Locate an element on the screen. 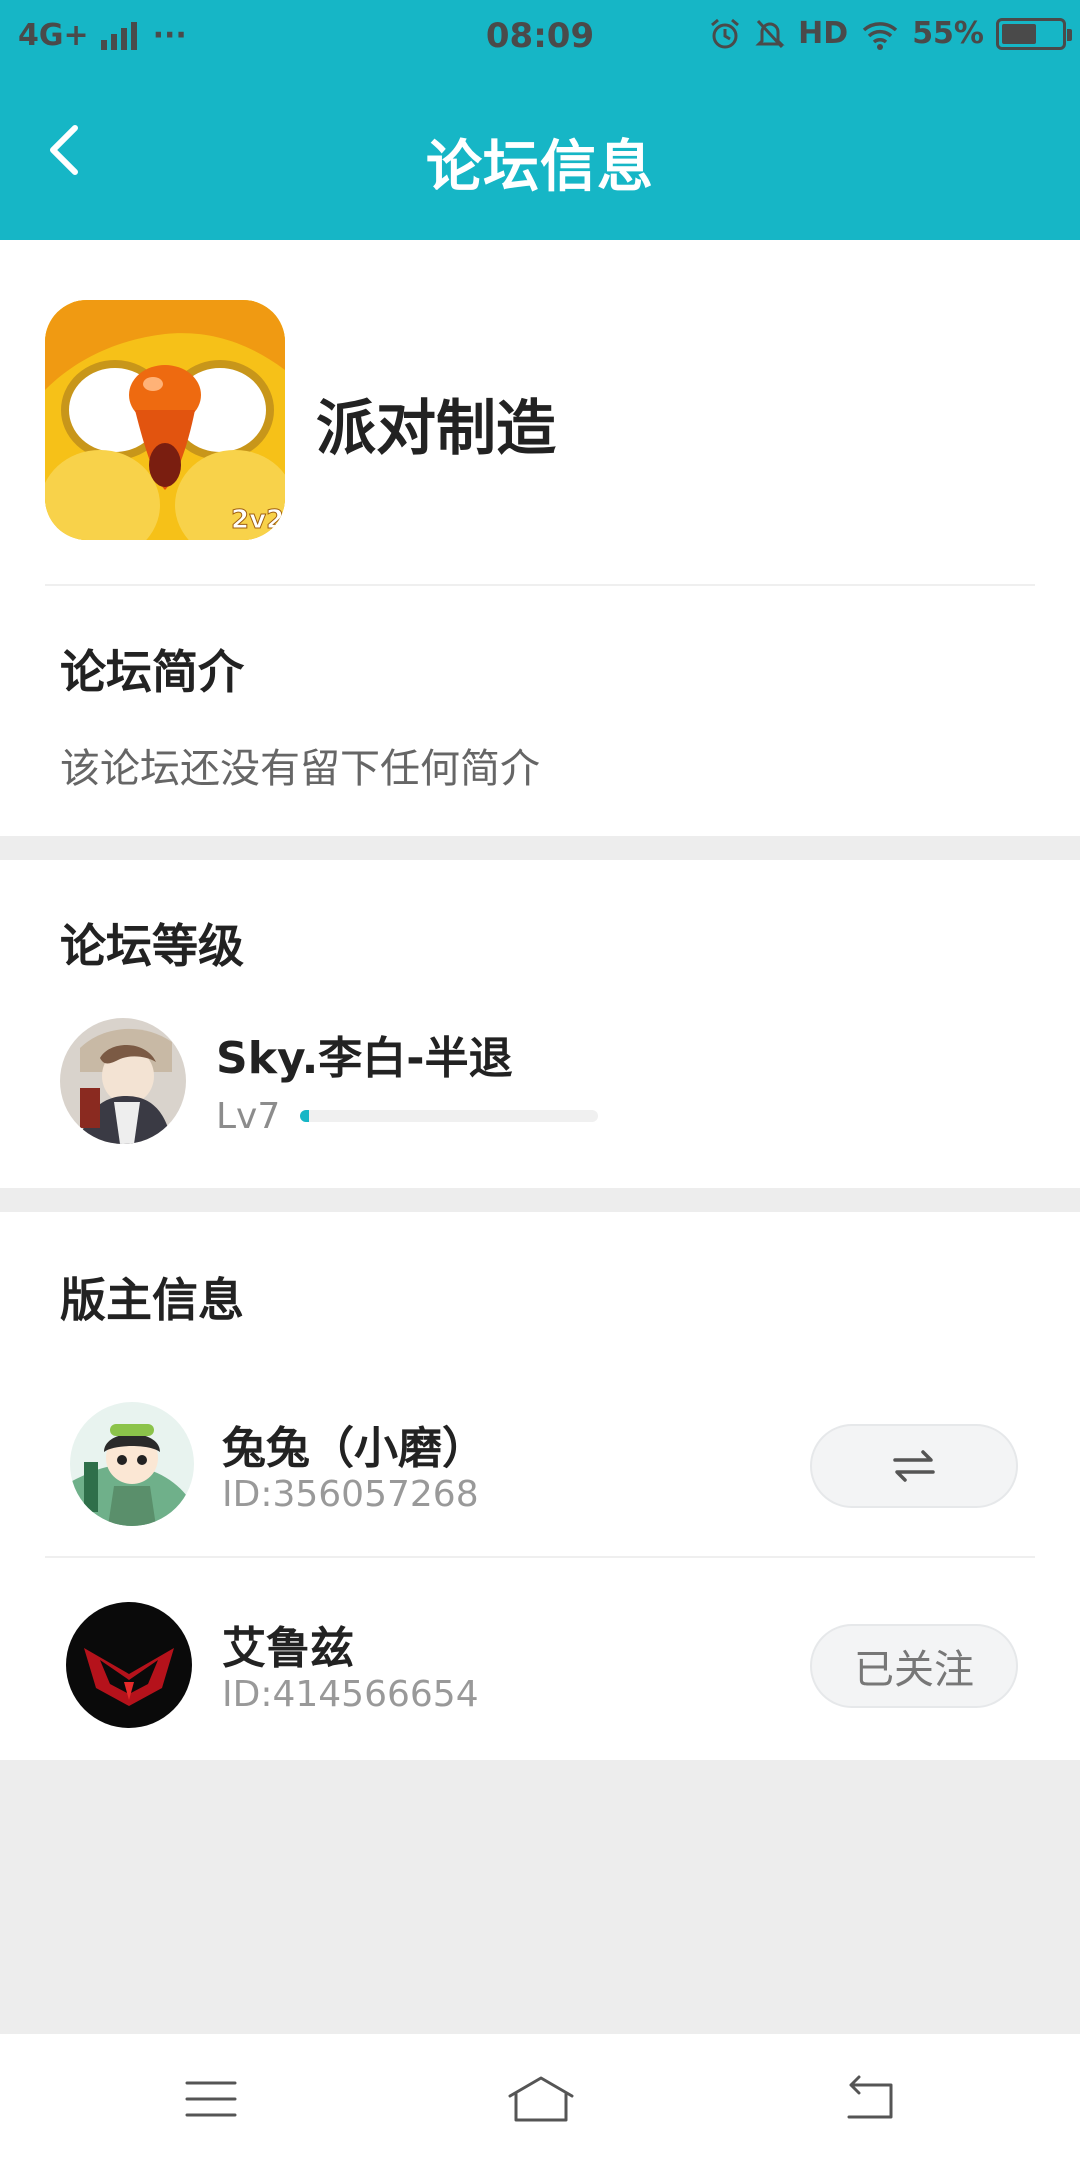 This screenshot has width=1080, height=2160. moderators-title: 版主信息 is located at coordinates (152, 1300).